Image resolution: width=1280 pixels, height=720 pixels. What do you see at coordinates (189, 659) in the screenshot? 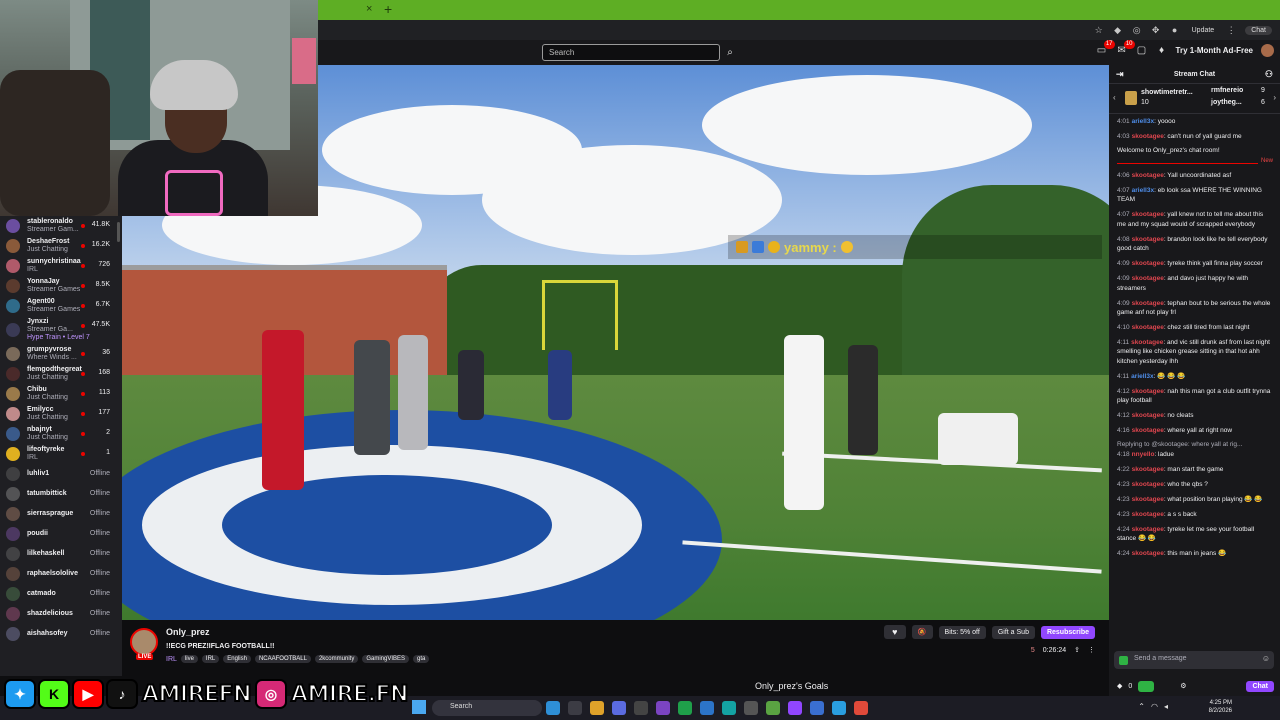
I see `stream-tag: live` at bounding box center [189, 659].